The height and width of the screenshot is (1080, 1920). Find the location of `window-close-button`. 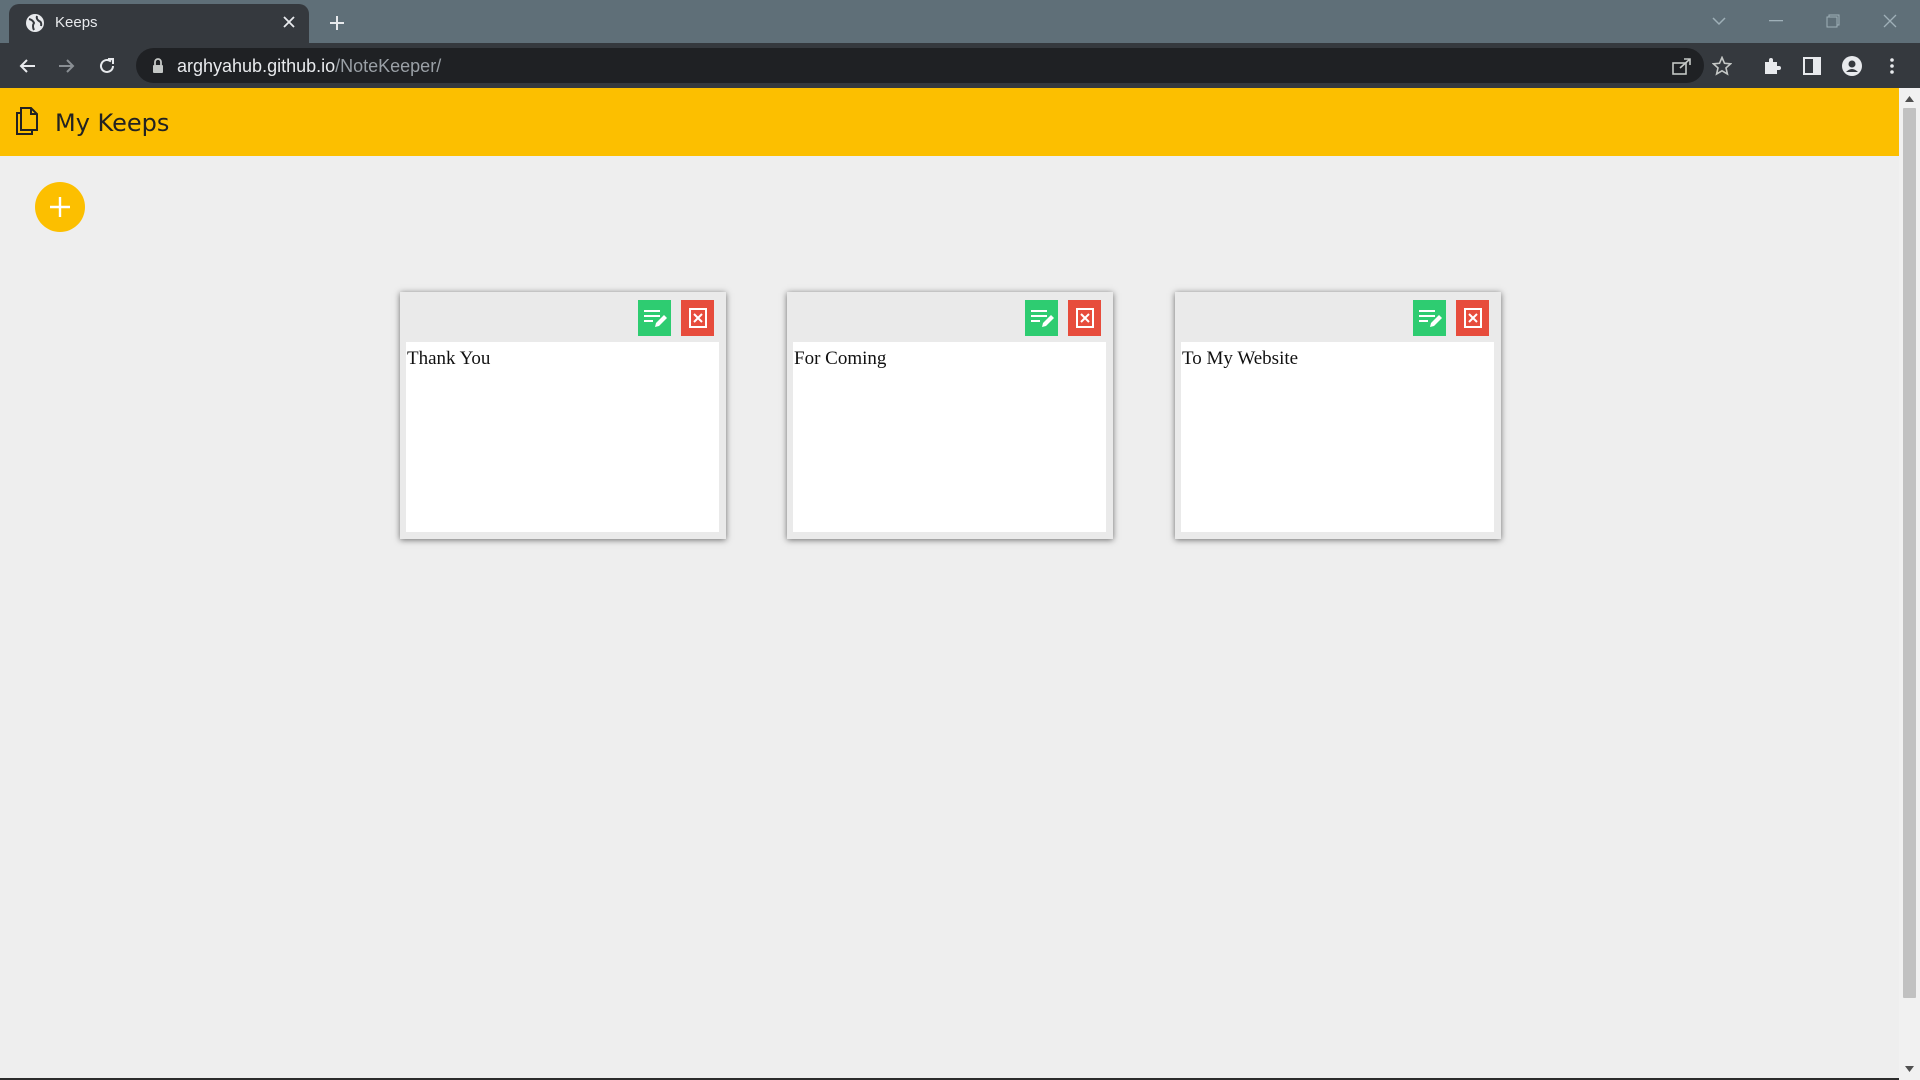

window-close-button is located at coordinates (1890, 21).